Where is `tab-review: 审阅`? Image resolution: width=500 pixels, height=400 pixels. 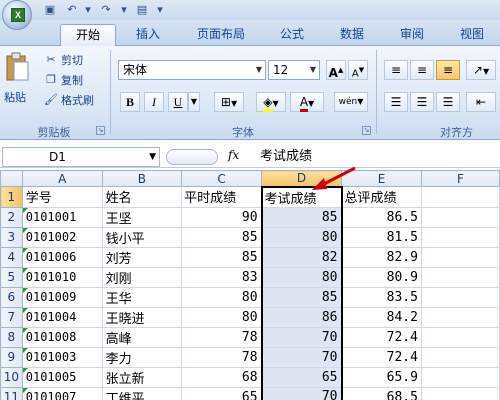
tab-review: 审阅 is located at coordinates (412, 35).